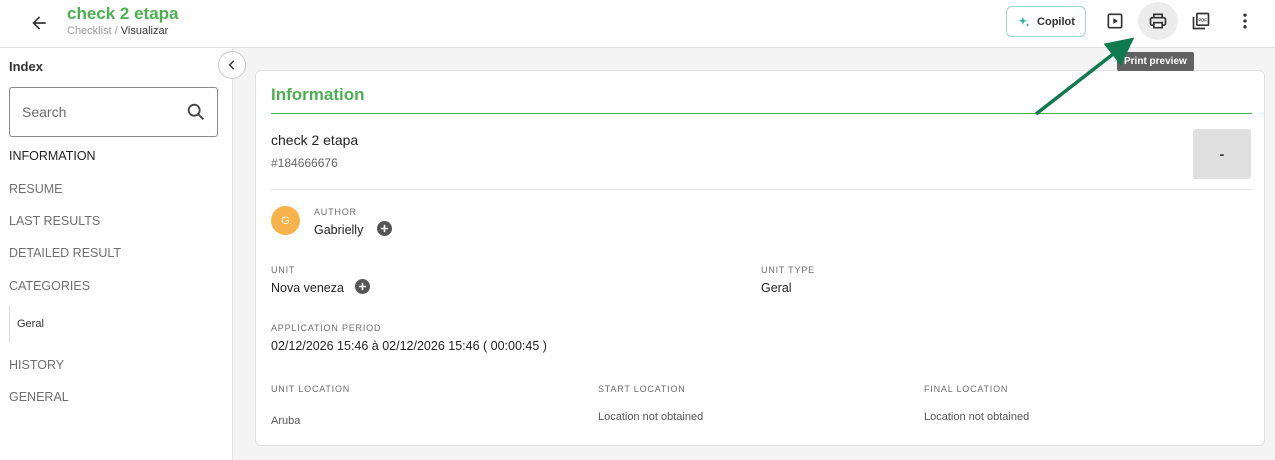 The width and height of the screenshot is (1275, 460). Describe the element at coordinates (26, 66) in the screenshot. I see `sidebar-title: Index` at that location.